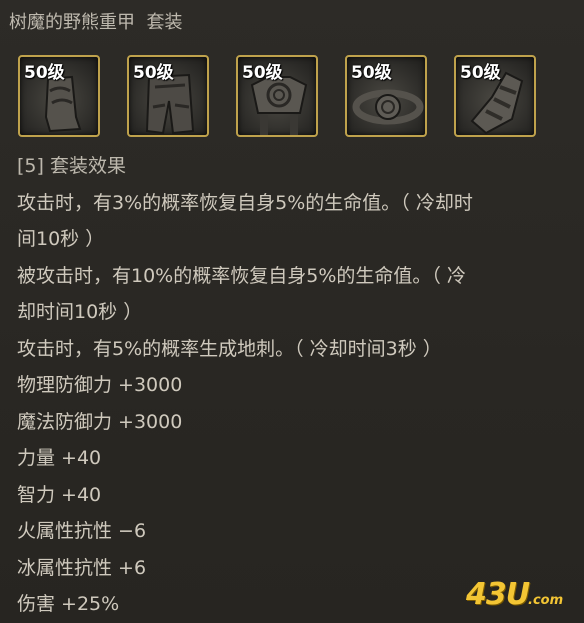 Image resolution: width=584 pixels, height=623 pixels. Describe the element at coordinates (498, 594) in the screenshot. I see `watermark-number: 43U` at that location.